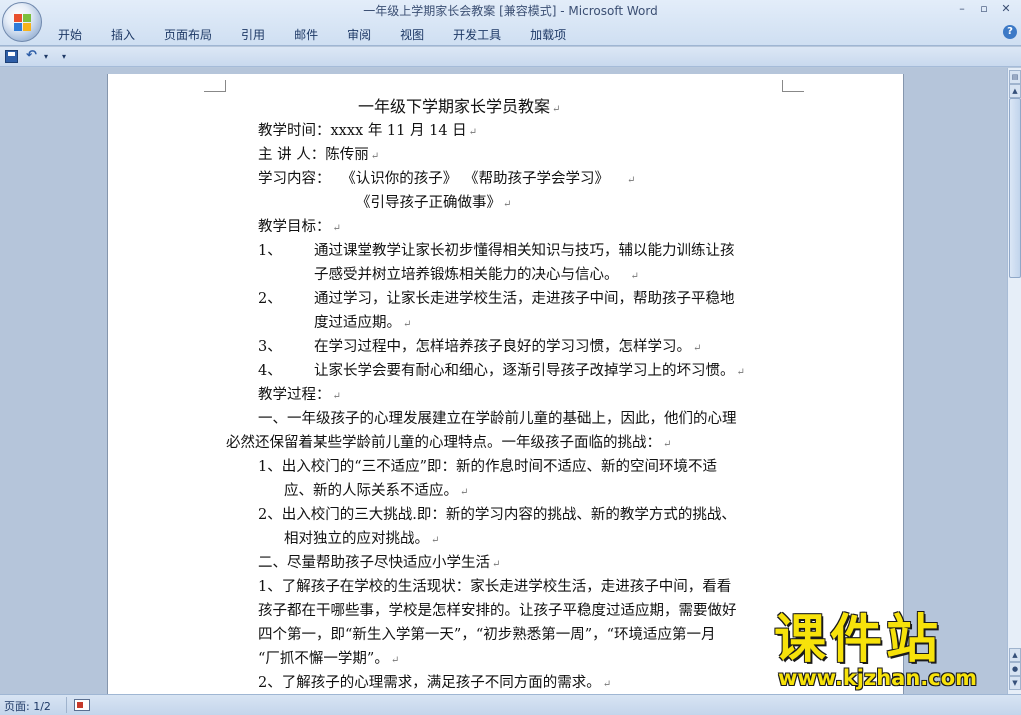 The height and width of the screenshot is (715, 1021). Describe the element at coordinates (379, 563) in the screenshot. I see `section-2-heading: 二、尽量帮助孩子尽快适应小学生活 ↵` at that location.